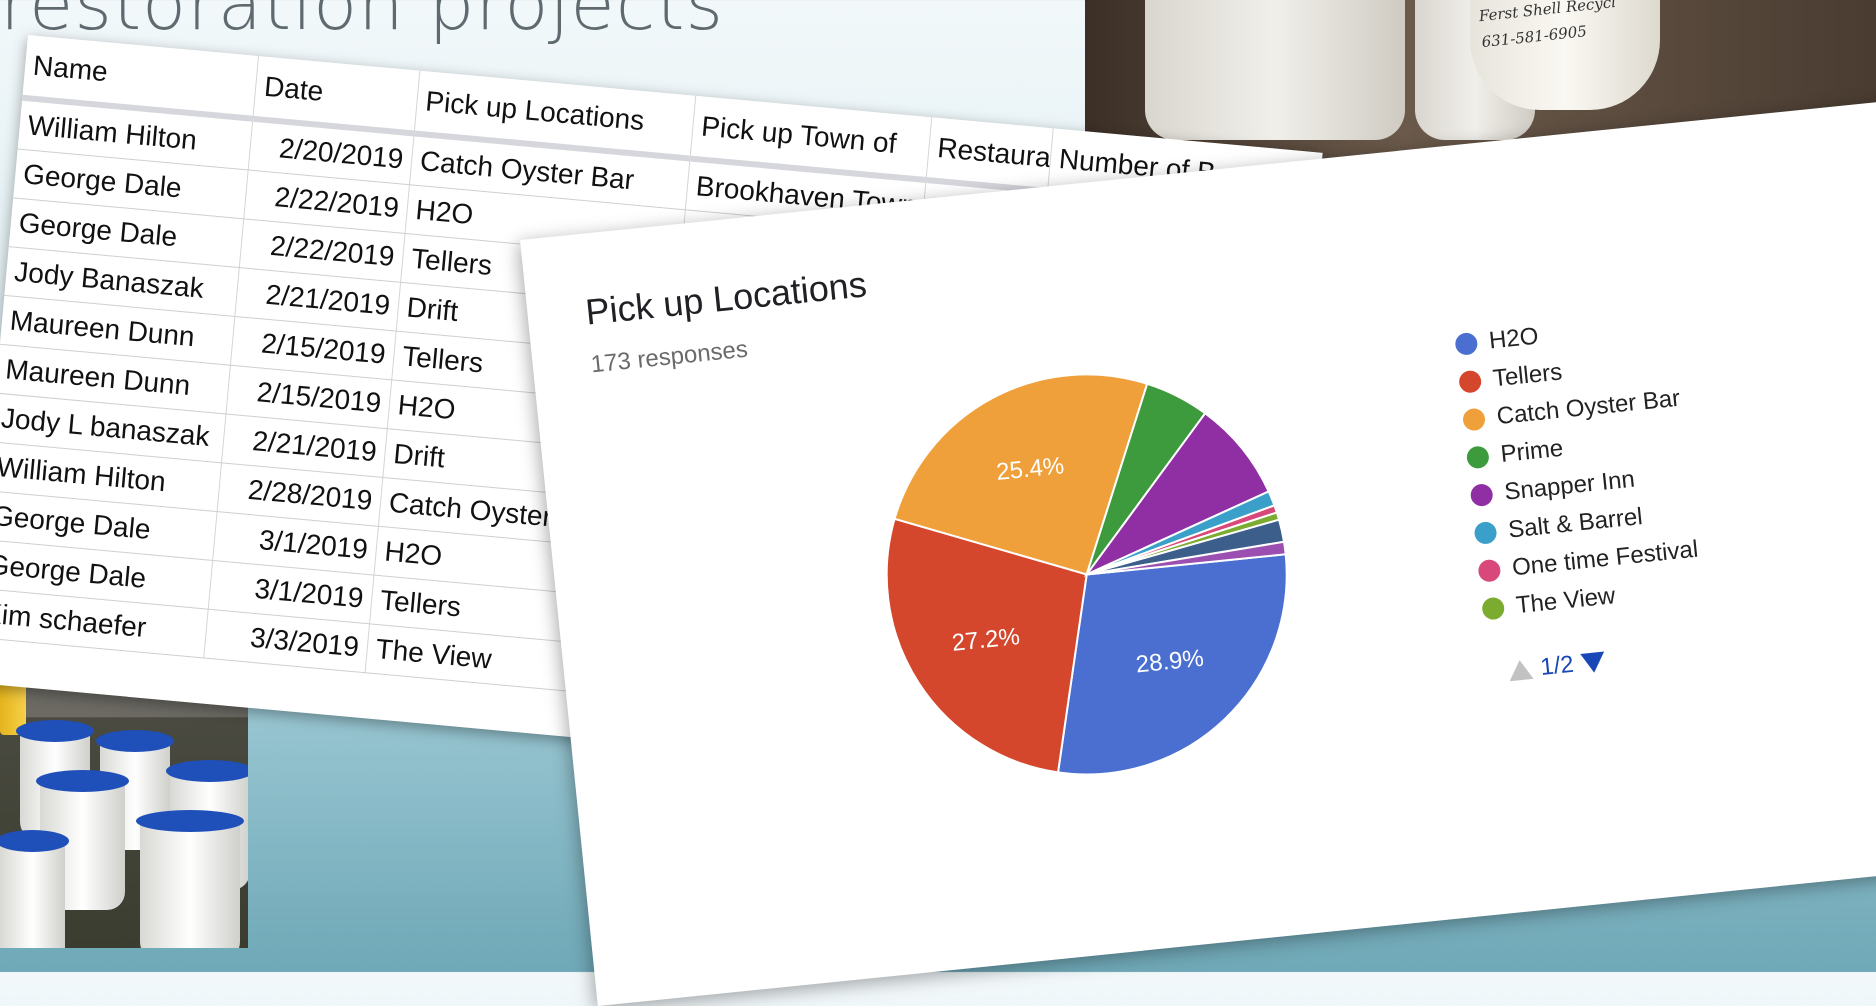 Image resolution: width=1876 pixels, height=1006 pixels. What do you see at coordinates (669, 357) in the screenshot?
I see `response-count: 173 responses` at bounding box center [669, 357].